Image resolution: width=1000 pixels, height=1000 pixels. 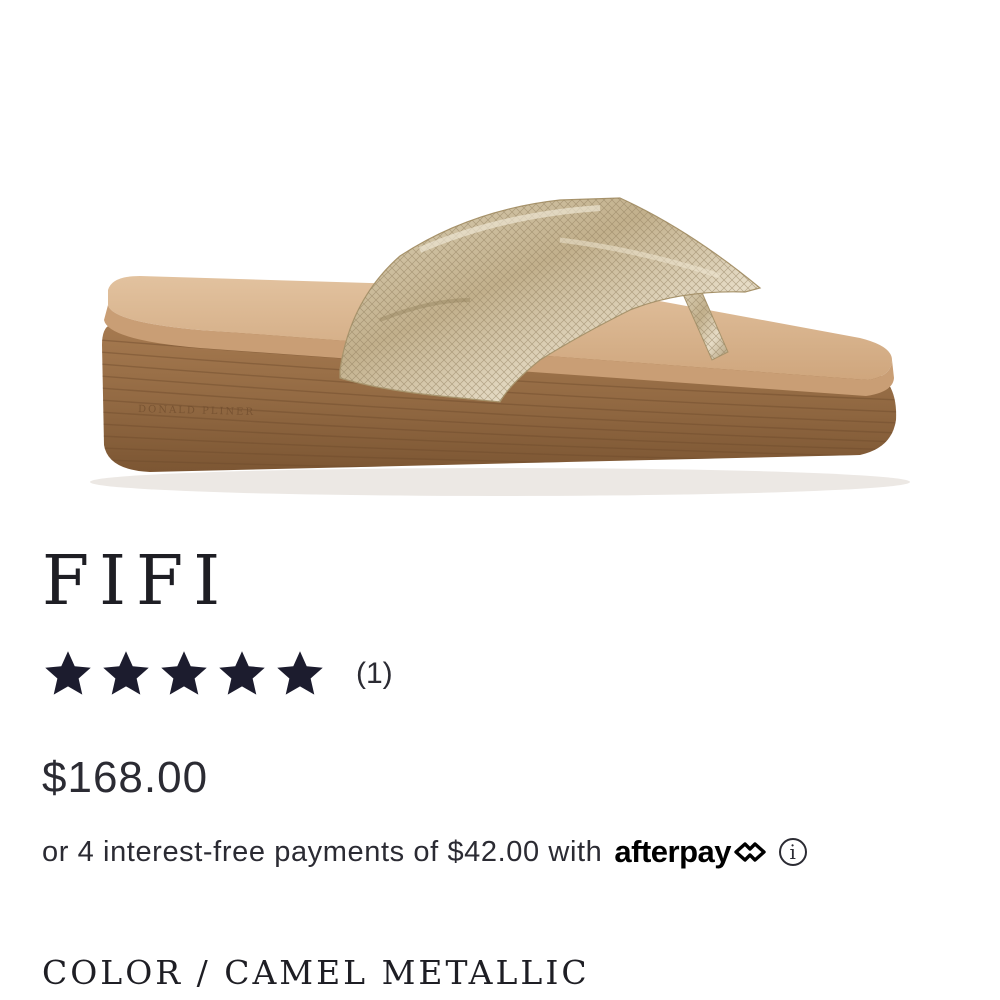 I want to click on review-count: (1), so click(x=374, y=674).